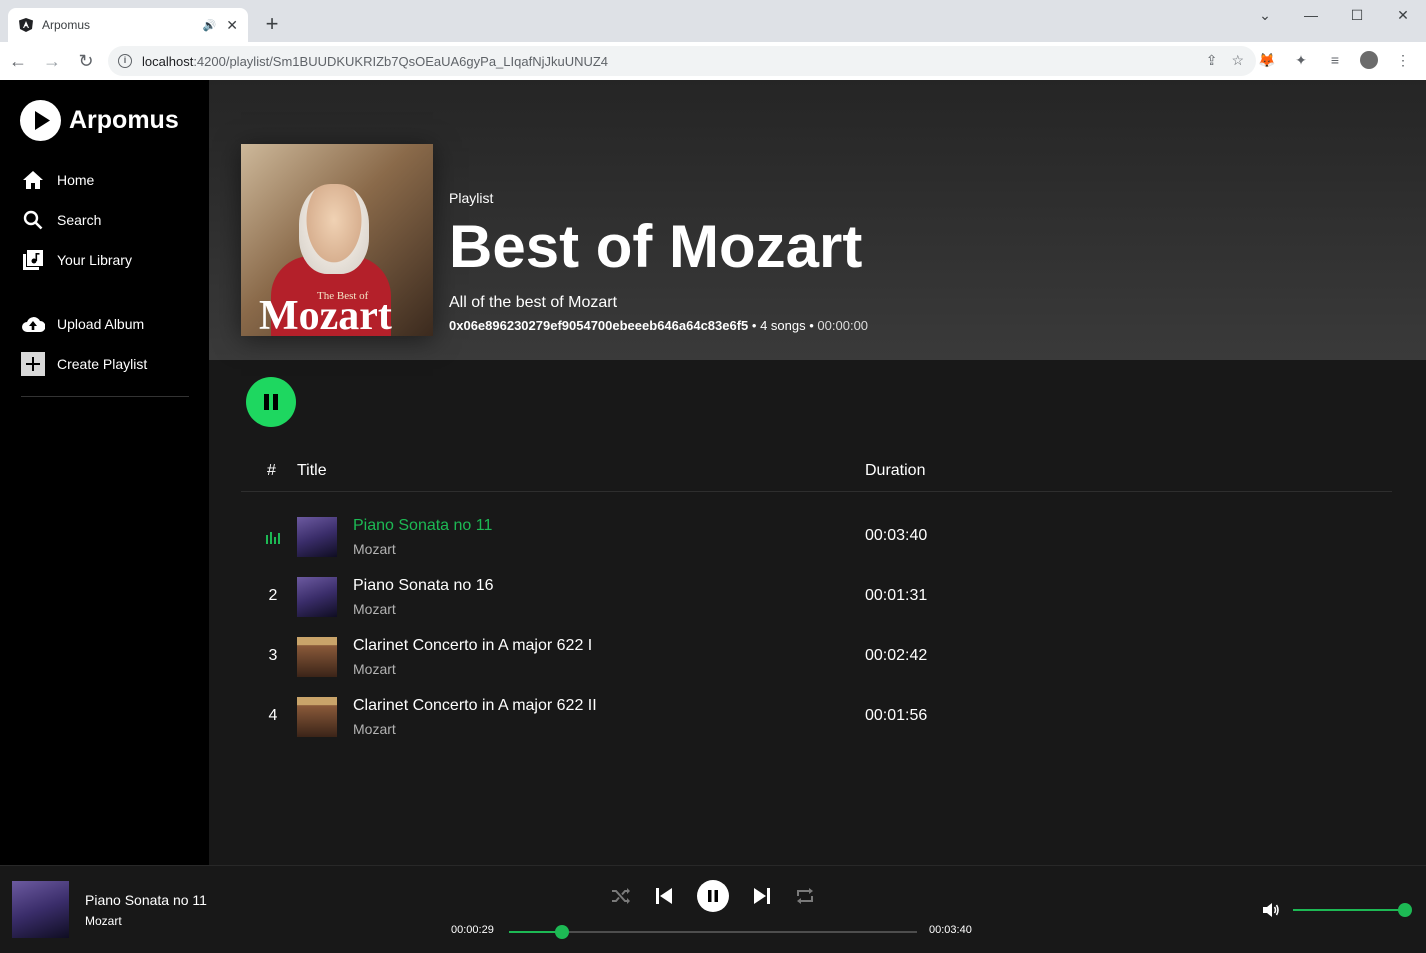  I want to click on minimize-icon: —, so click(1311, 15).